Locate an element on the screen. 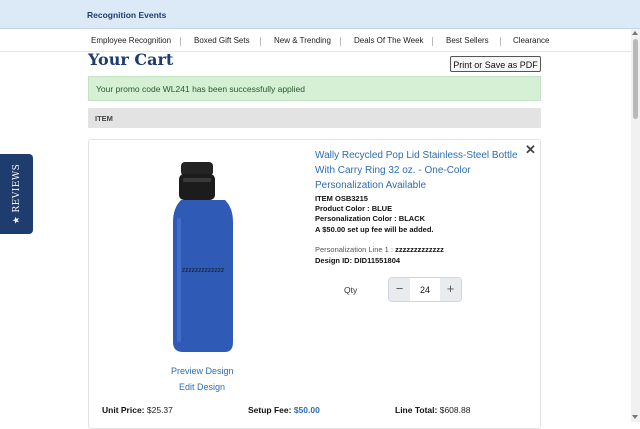  star-icon: ★ is located at coordinates (17, 220).